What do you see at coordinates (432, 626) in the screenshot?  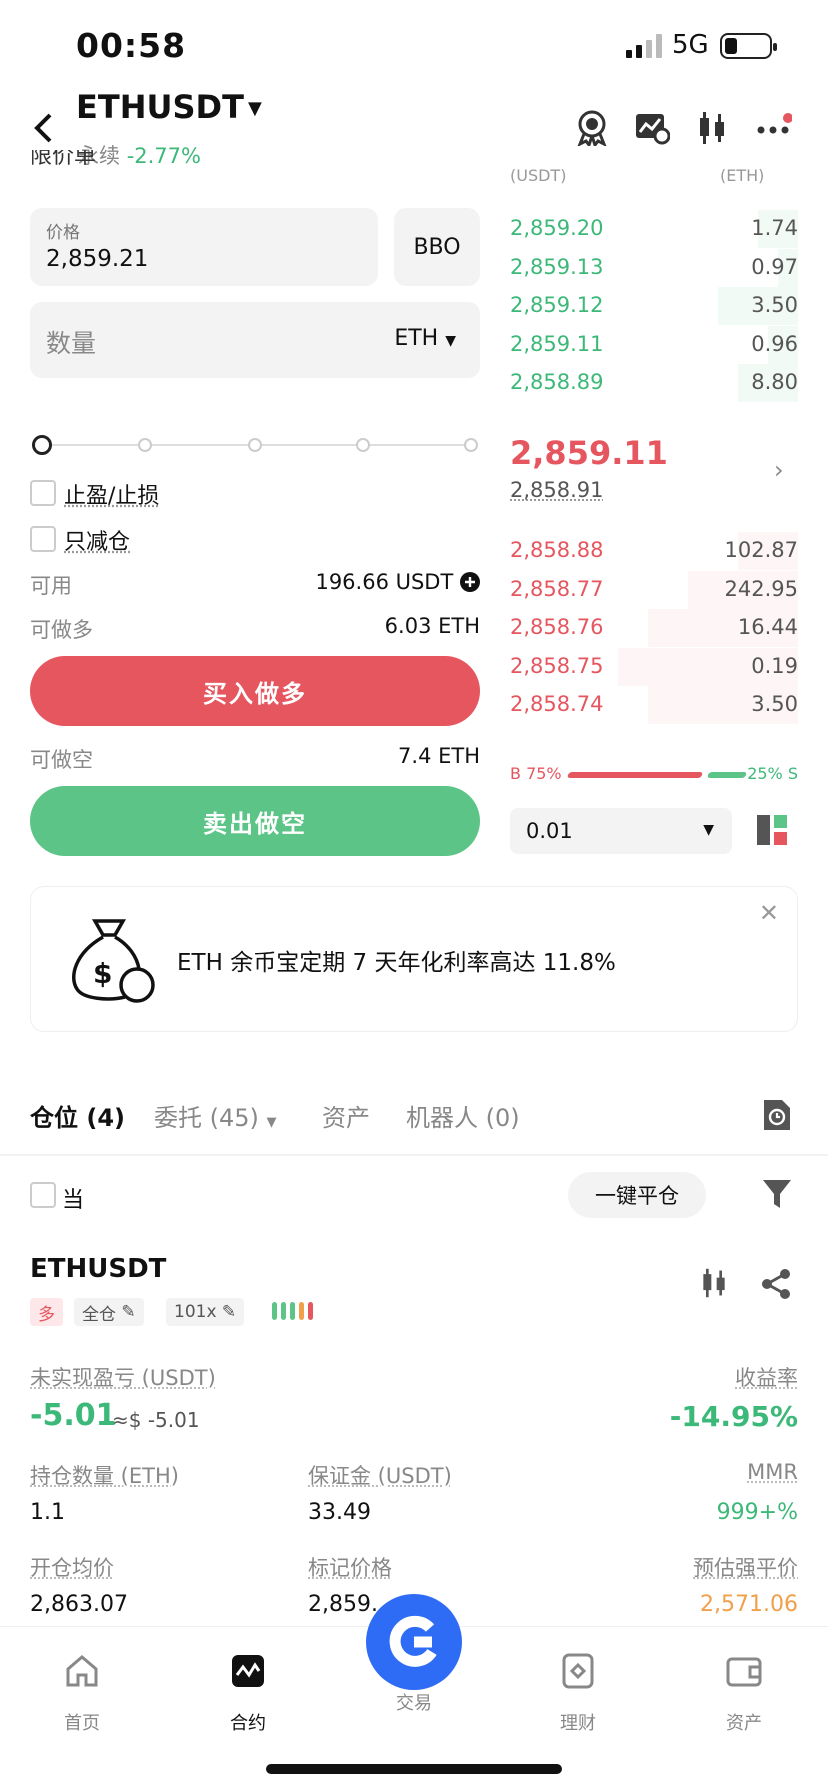 I see `max-long-value: 6.03 ETH` at bounding box center [432, 626].